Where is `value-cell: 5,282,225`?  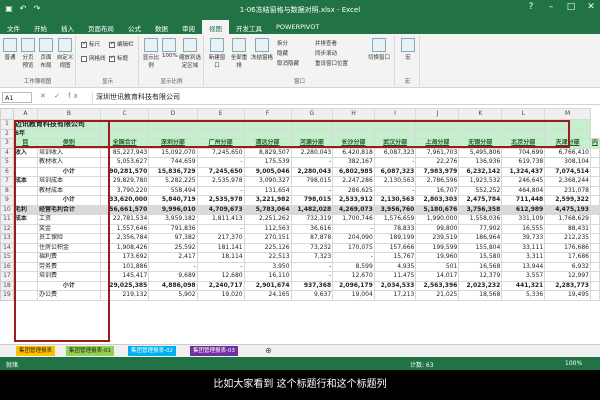
value-cell: 5,282,225 is located at coordinates (173, 181).